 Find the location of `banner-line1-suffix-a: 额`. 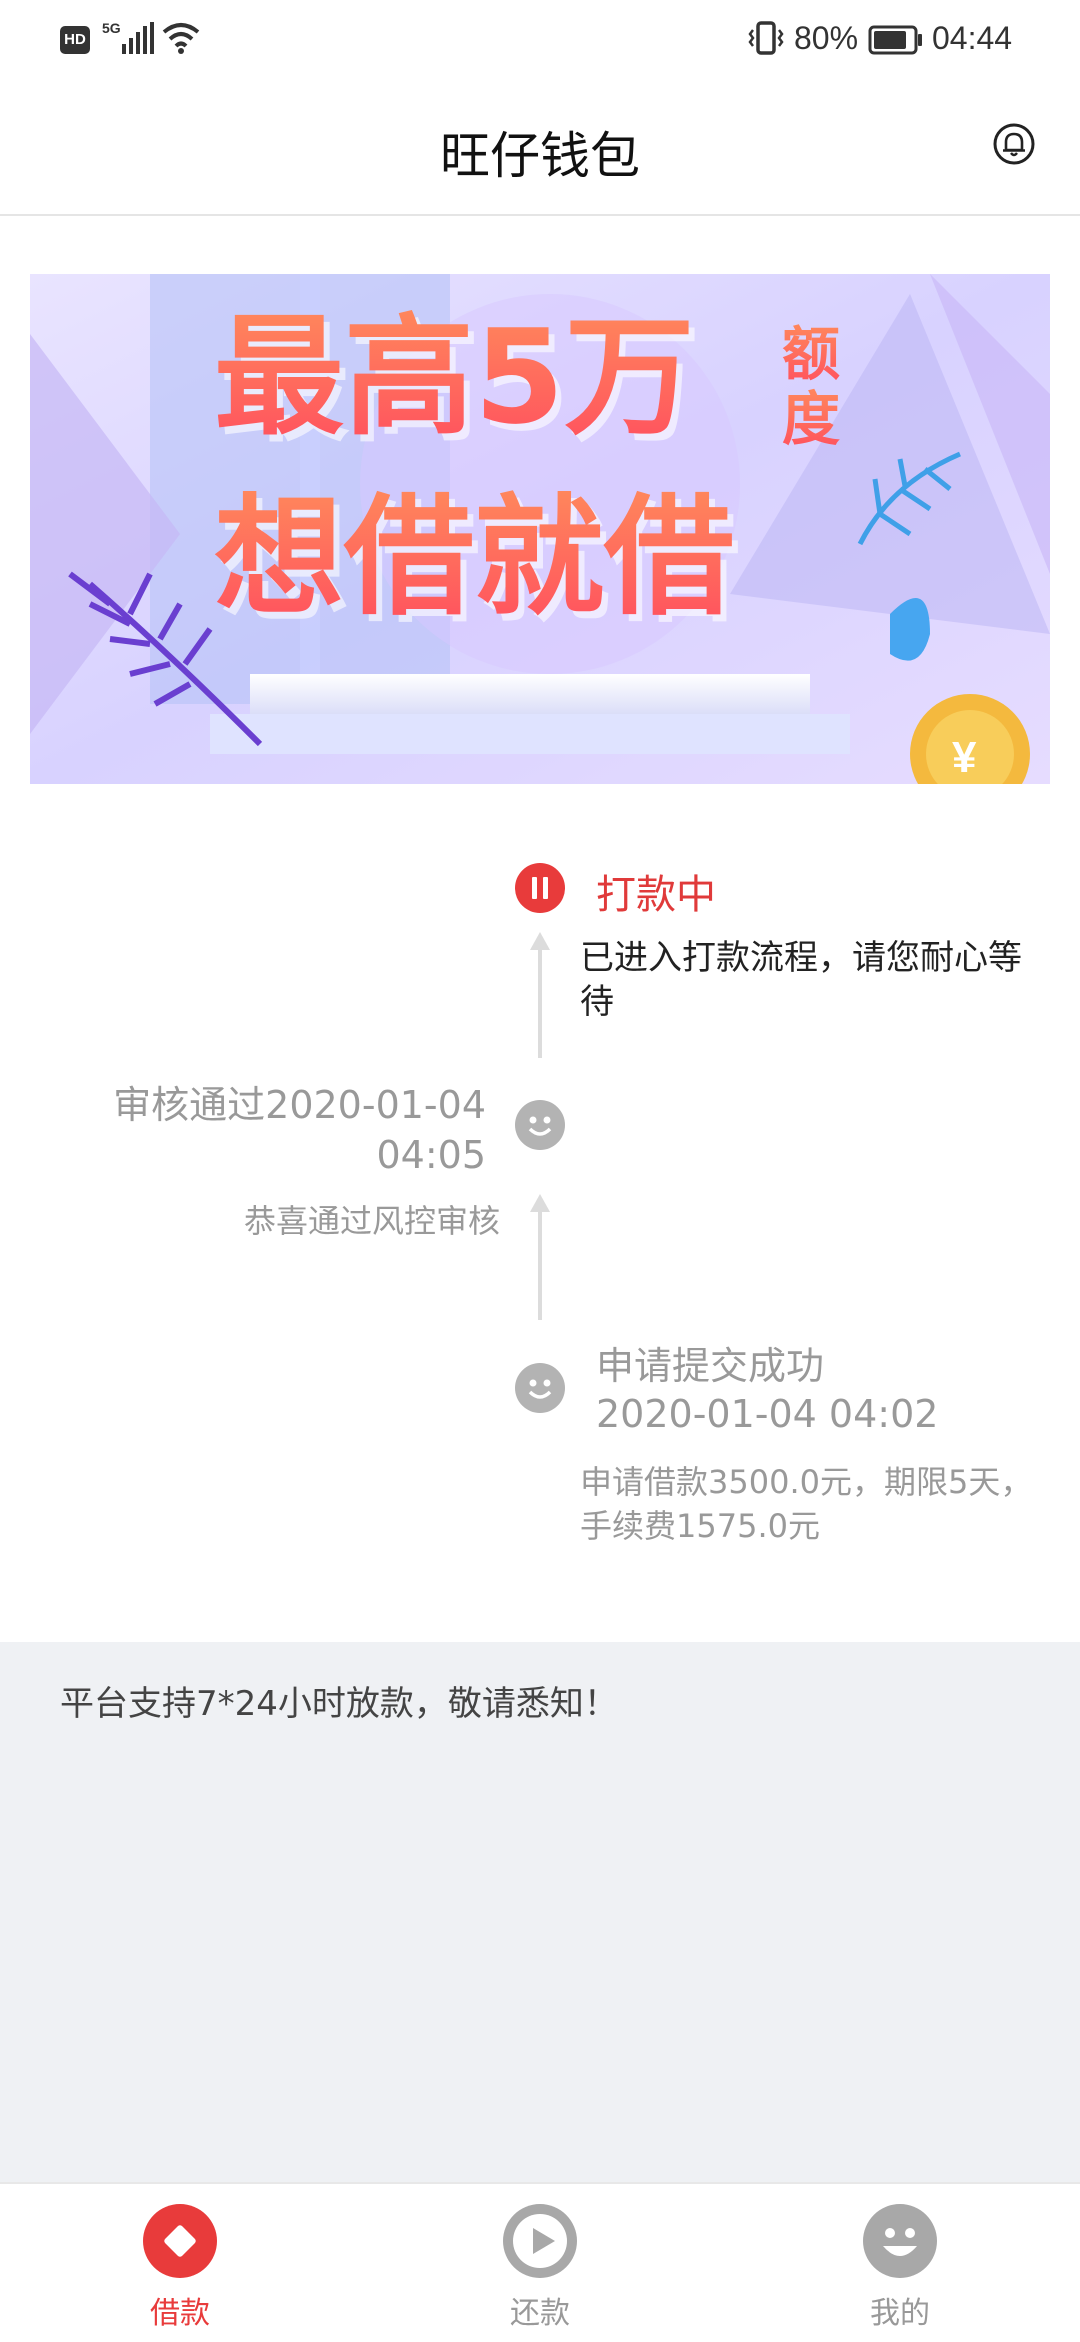

banner-line1-suffix-a: 额 is located at coordinates (811, 354).